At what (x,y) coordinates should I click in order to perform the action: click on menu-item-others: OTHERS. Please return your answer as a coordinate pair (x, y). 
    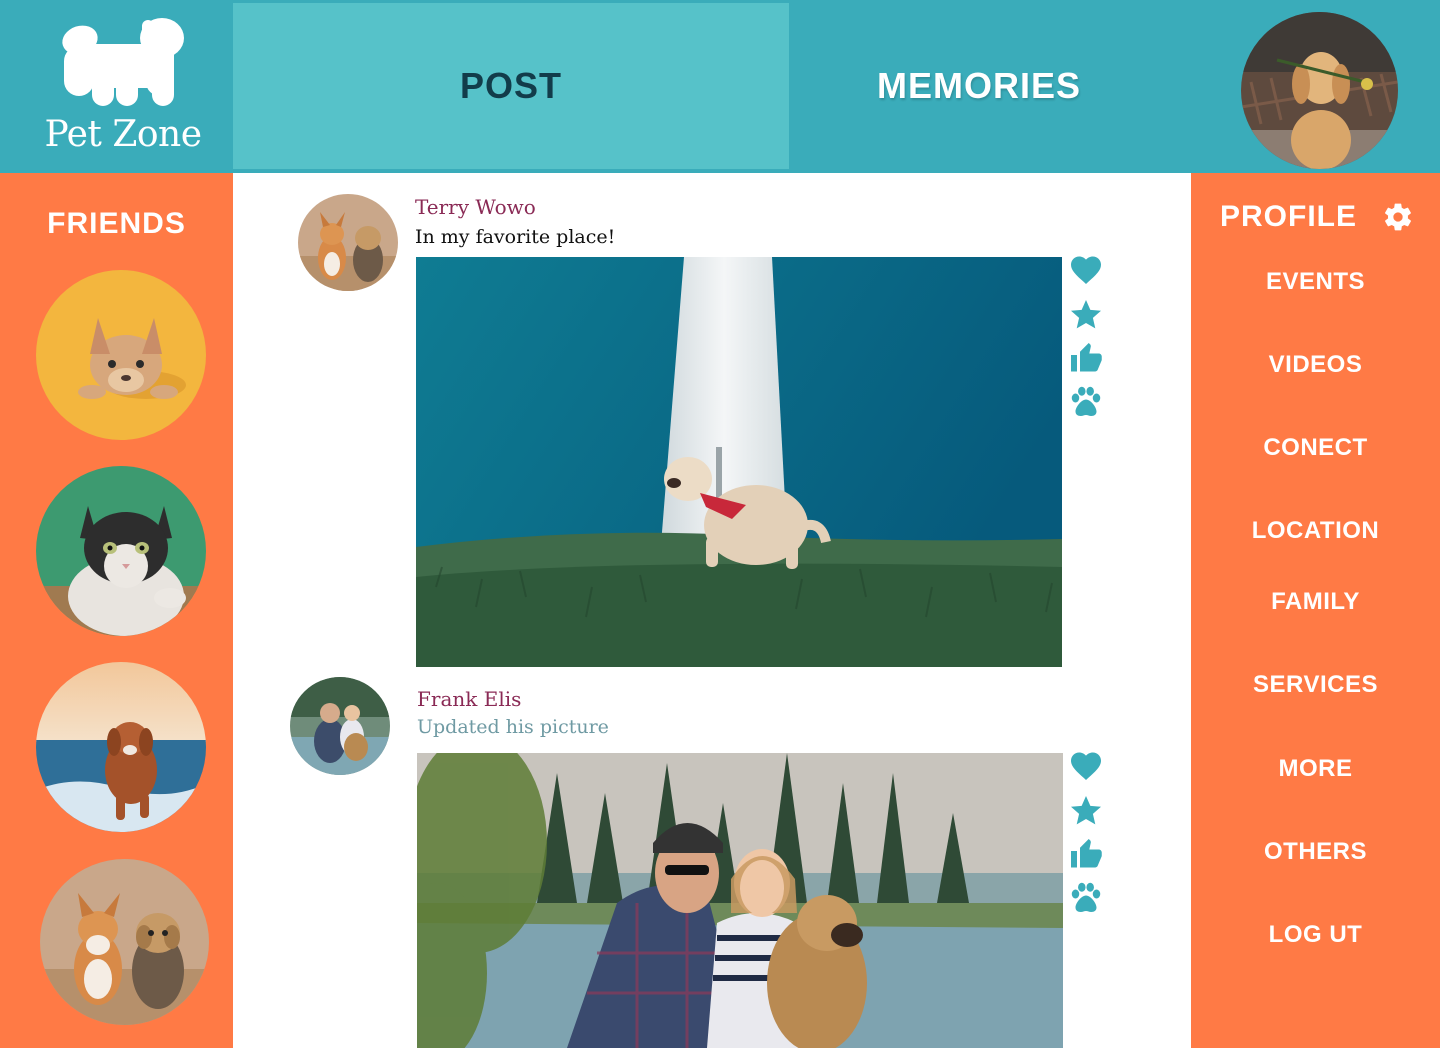
    Looking at the image, I should click on (1315, 852).